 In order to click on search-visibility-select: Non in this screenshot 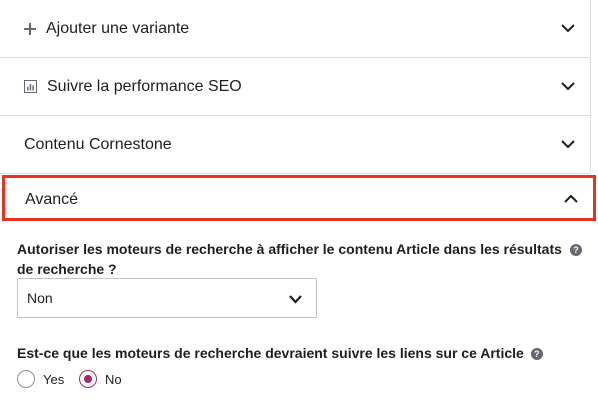, I will do `click(167, 298)`.